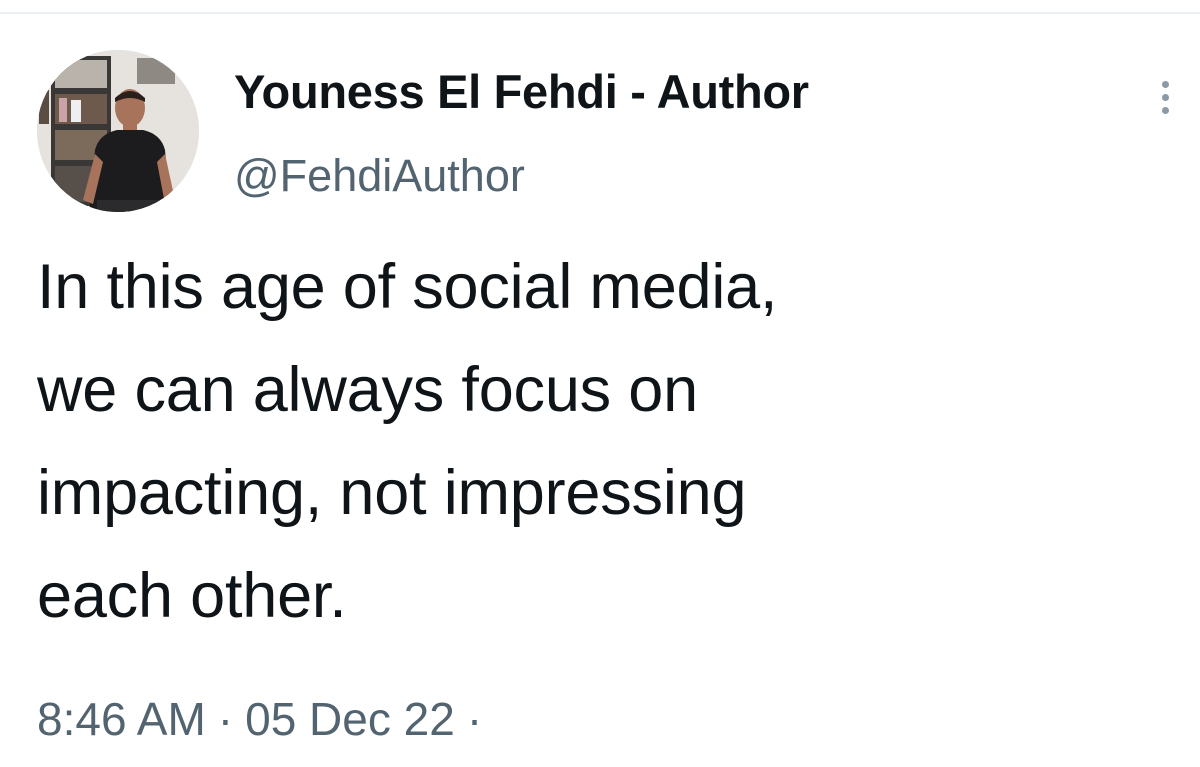  I want to click on author-display-name: Youness El Fehdi - Author, so click(521, 91).